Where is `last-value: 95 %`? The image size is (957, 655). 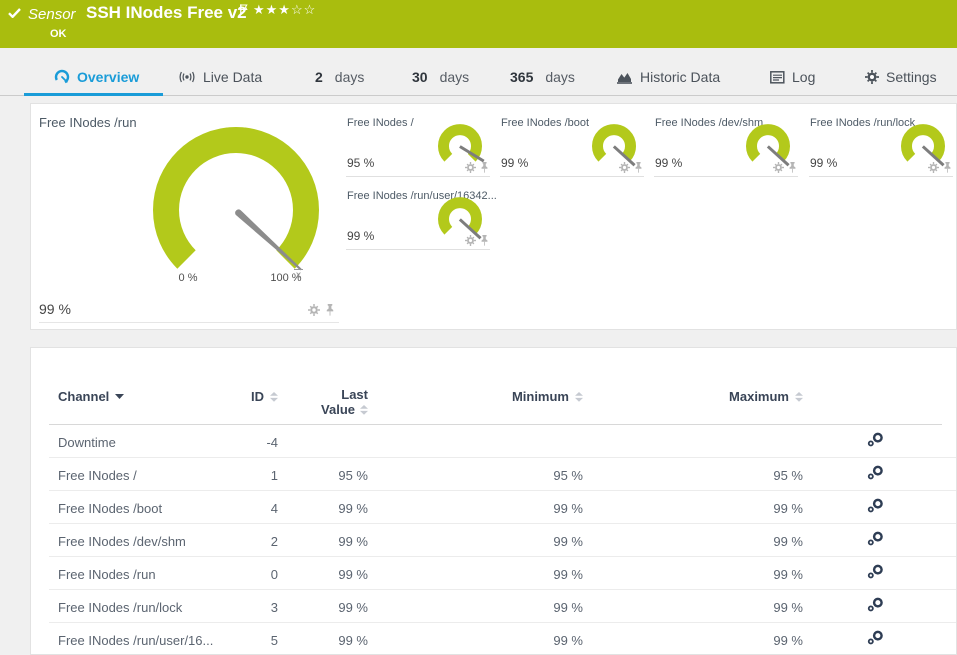 last-value: 95 % is located at coordinates (353, 475).